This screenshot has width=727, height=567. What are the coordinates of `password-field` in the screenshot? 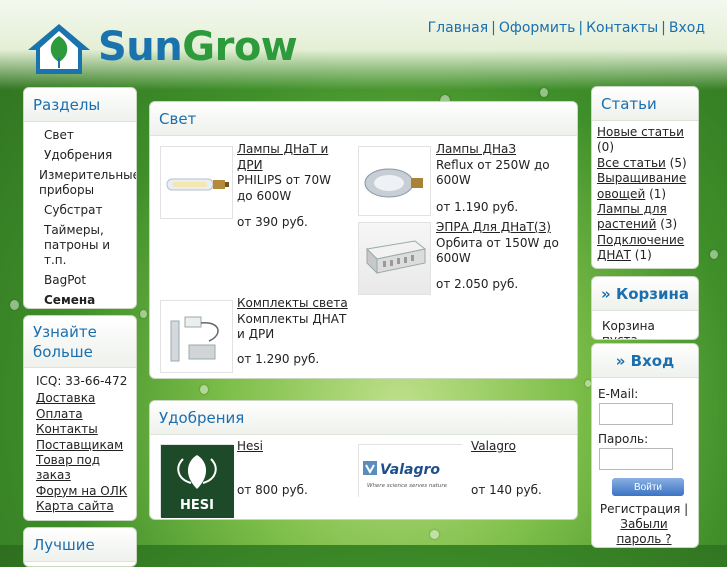 It's located at (636, 459).